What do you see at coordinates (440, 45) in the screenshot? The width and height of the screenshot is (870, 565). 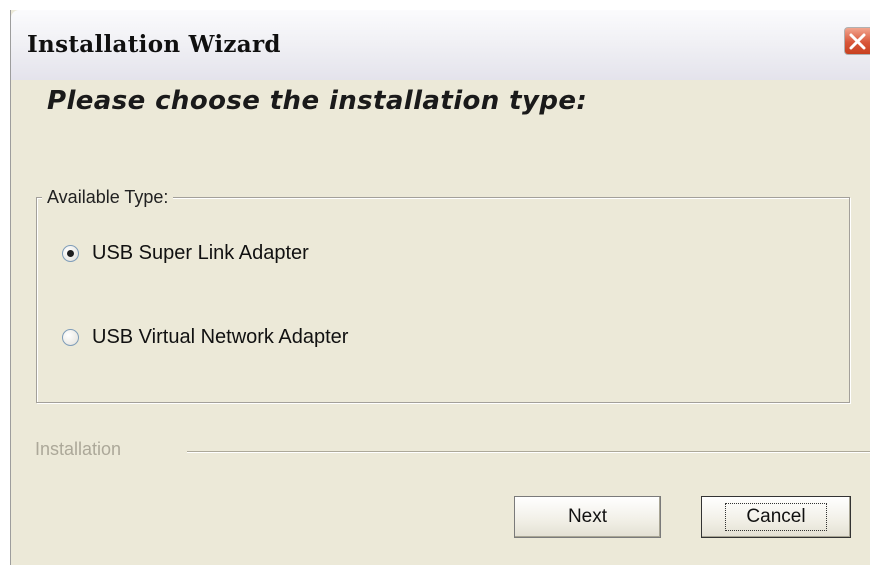 I see `title-bar: Installation Wizard` at bounding box center [440, 45].